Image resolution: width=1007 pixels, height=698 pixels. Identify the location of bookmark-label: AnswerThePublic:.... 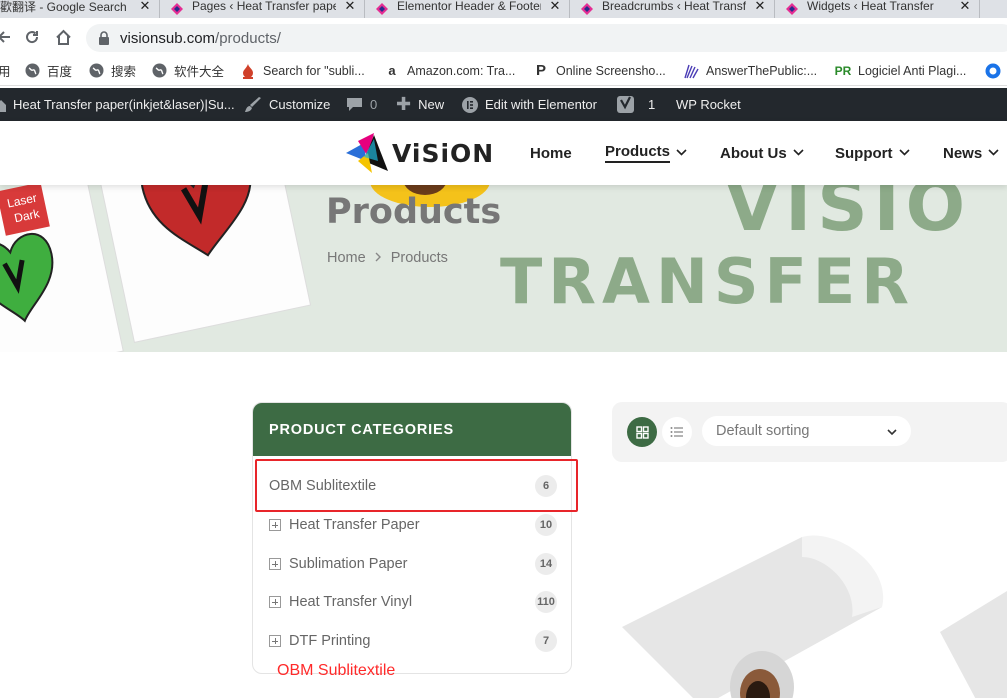
(762, 70).